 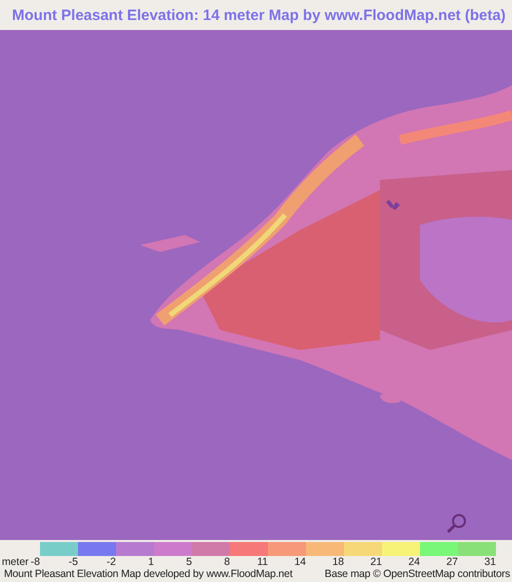 I want to click on map-title: Mount Pleasant Elevation: 14 meter Map by www.FloodMap.net (beta), so click(x=259, y=15).